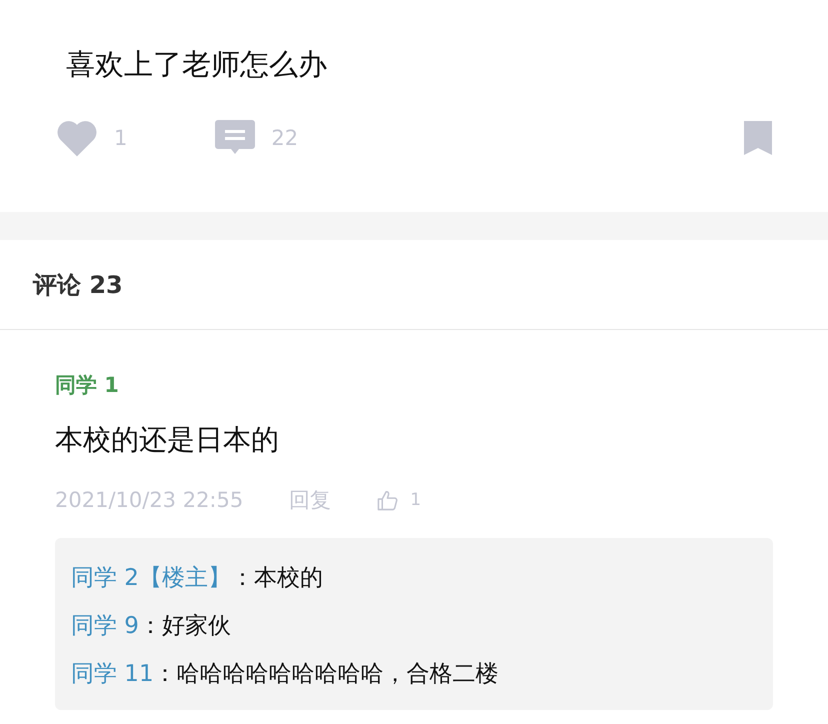  Describe the element at coordinates (77, 138) in the screenshot. I see `heart-icon` at that location.